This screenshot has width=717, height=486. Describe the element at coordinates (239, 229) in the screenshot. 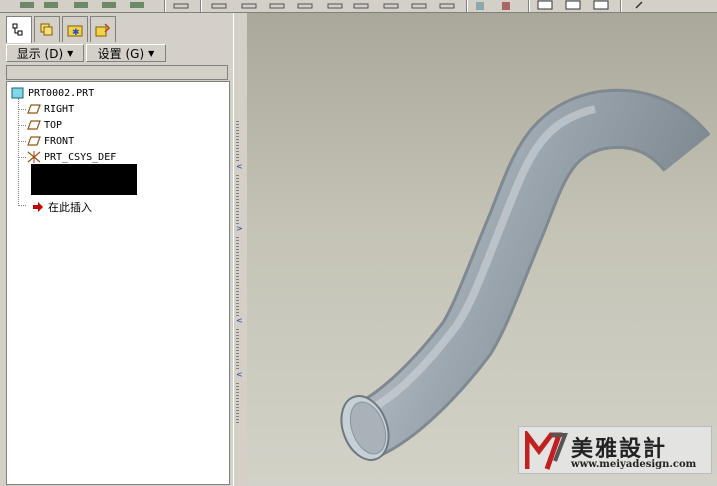

I see `expand-right-icon: >` at that location.